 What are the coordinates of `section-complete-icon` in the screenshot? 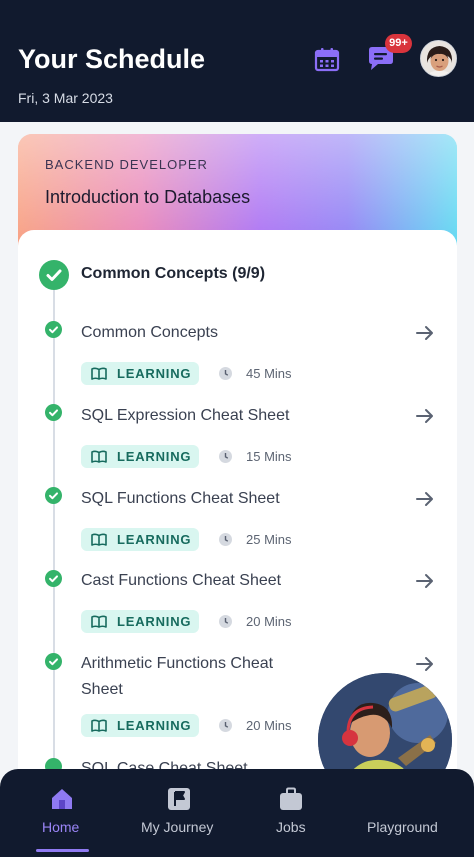 It's located at (54, 275).